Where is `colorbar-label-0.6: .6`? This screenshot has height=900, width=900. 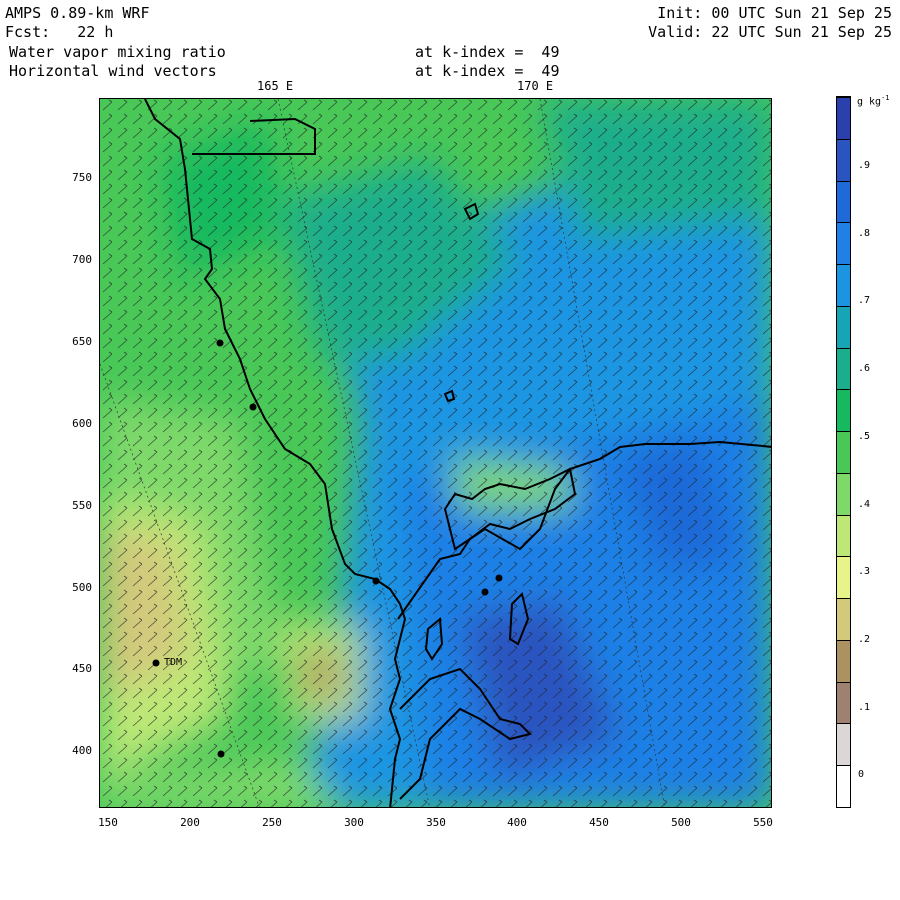 colorbar-label-0.6: .6 is located at coordinates (864, 368).